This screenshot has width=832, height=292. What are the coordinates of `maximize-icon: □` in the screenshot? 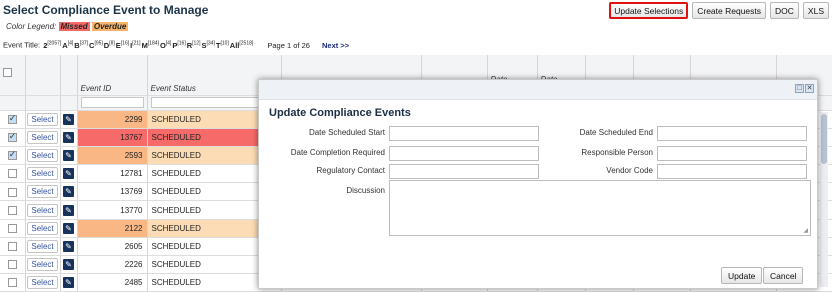 It's located at (799, 88).